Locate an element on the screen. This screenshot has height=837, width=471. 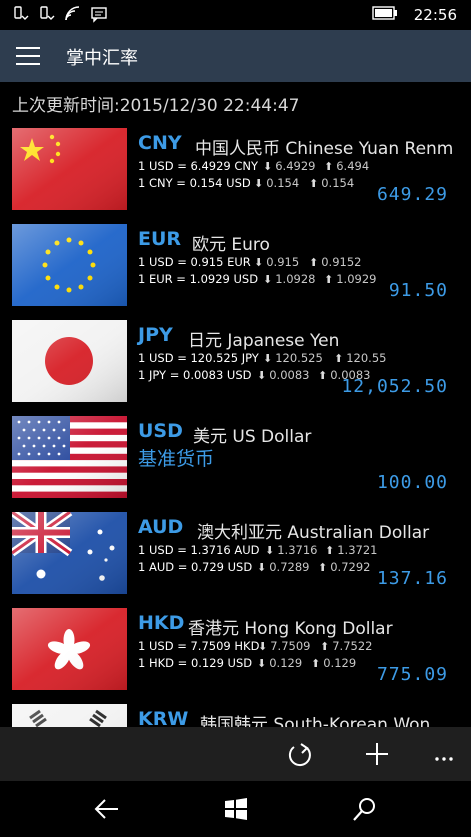
battery-icon is located at coordinates (385, 14).